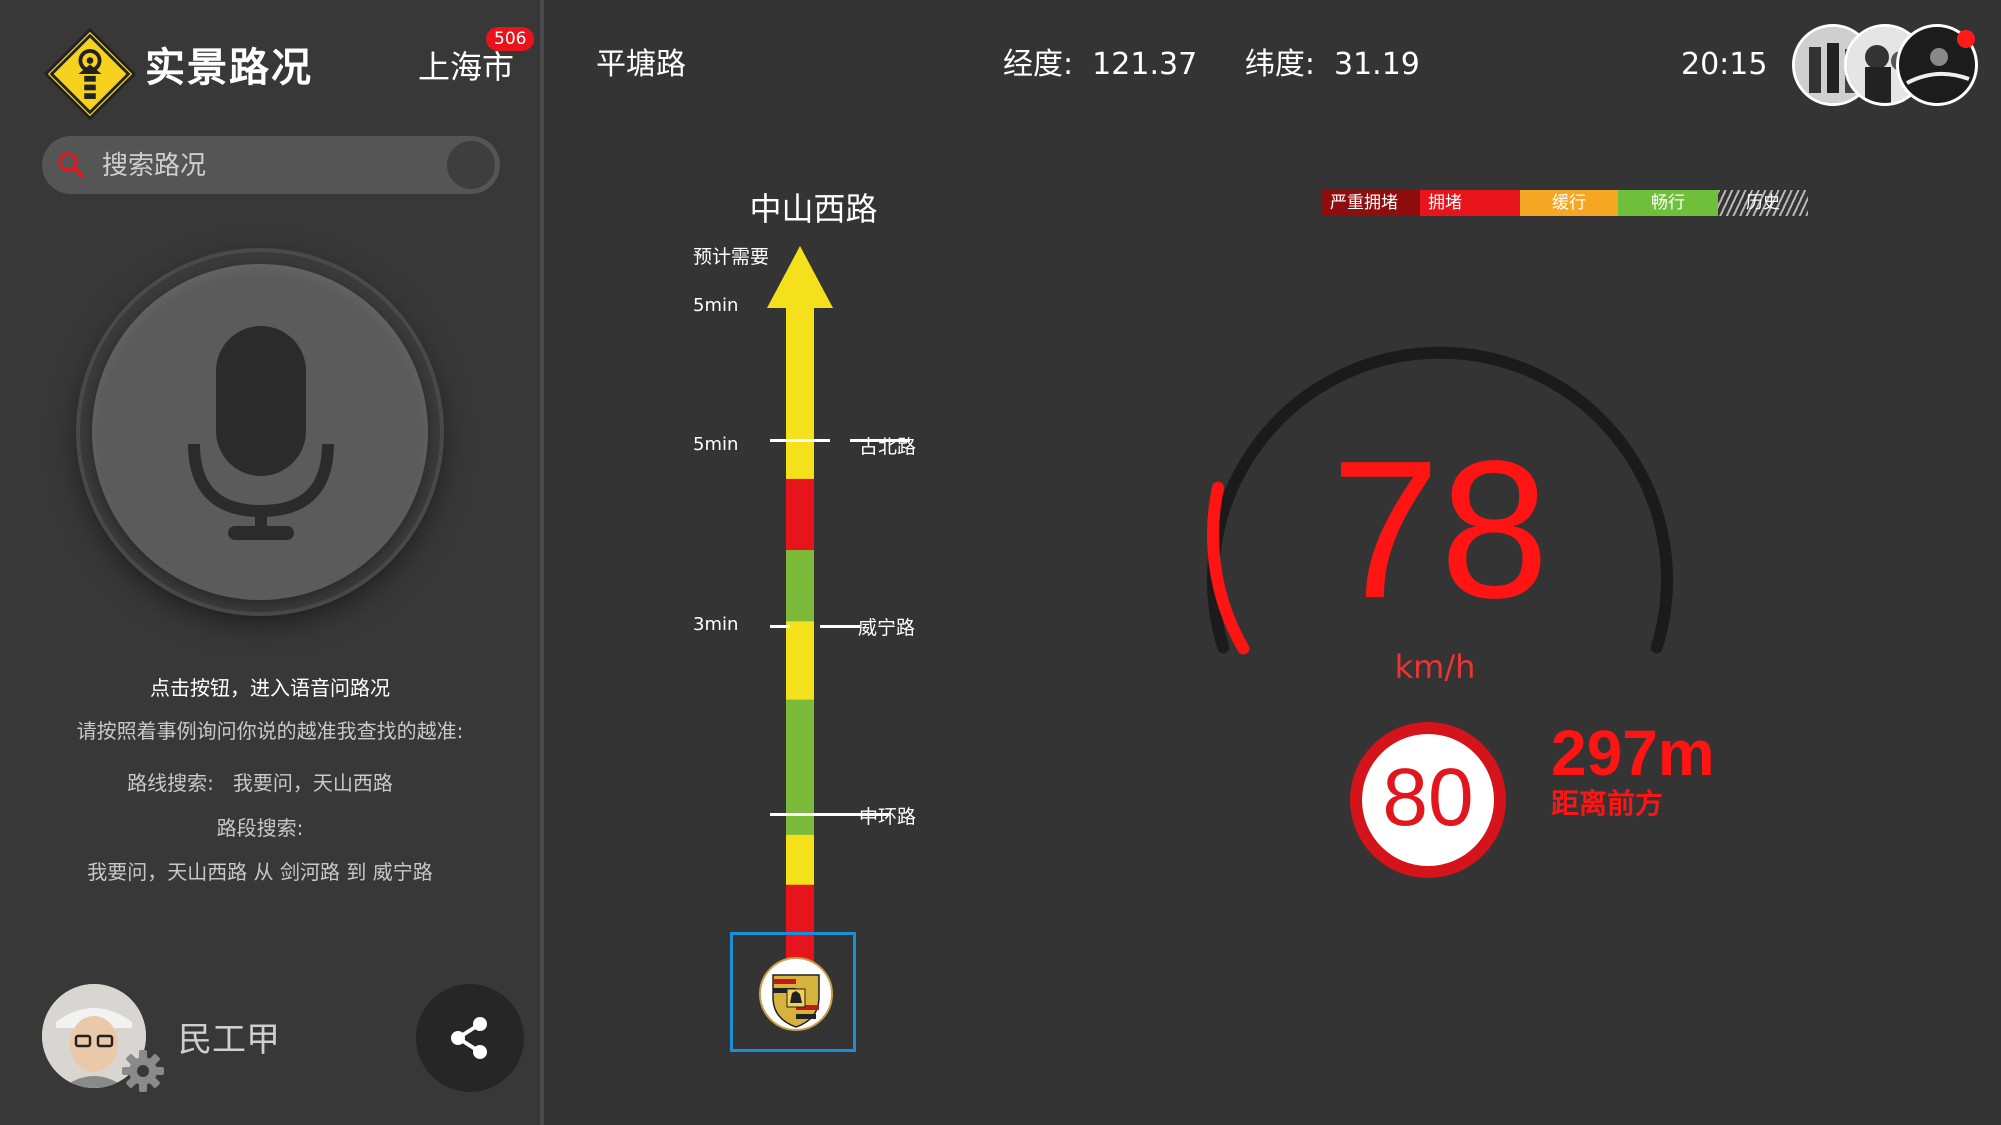 The height and width of the screenshot is (1125, 2001). Describe the element at coordinates (71, 165) in the screenshot. I see `search-icon` at that location.